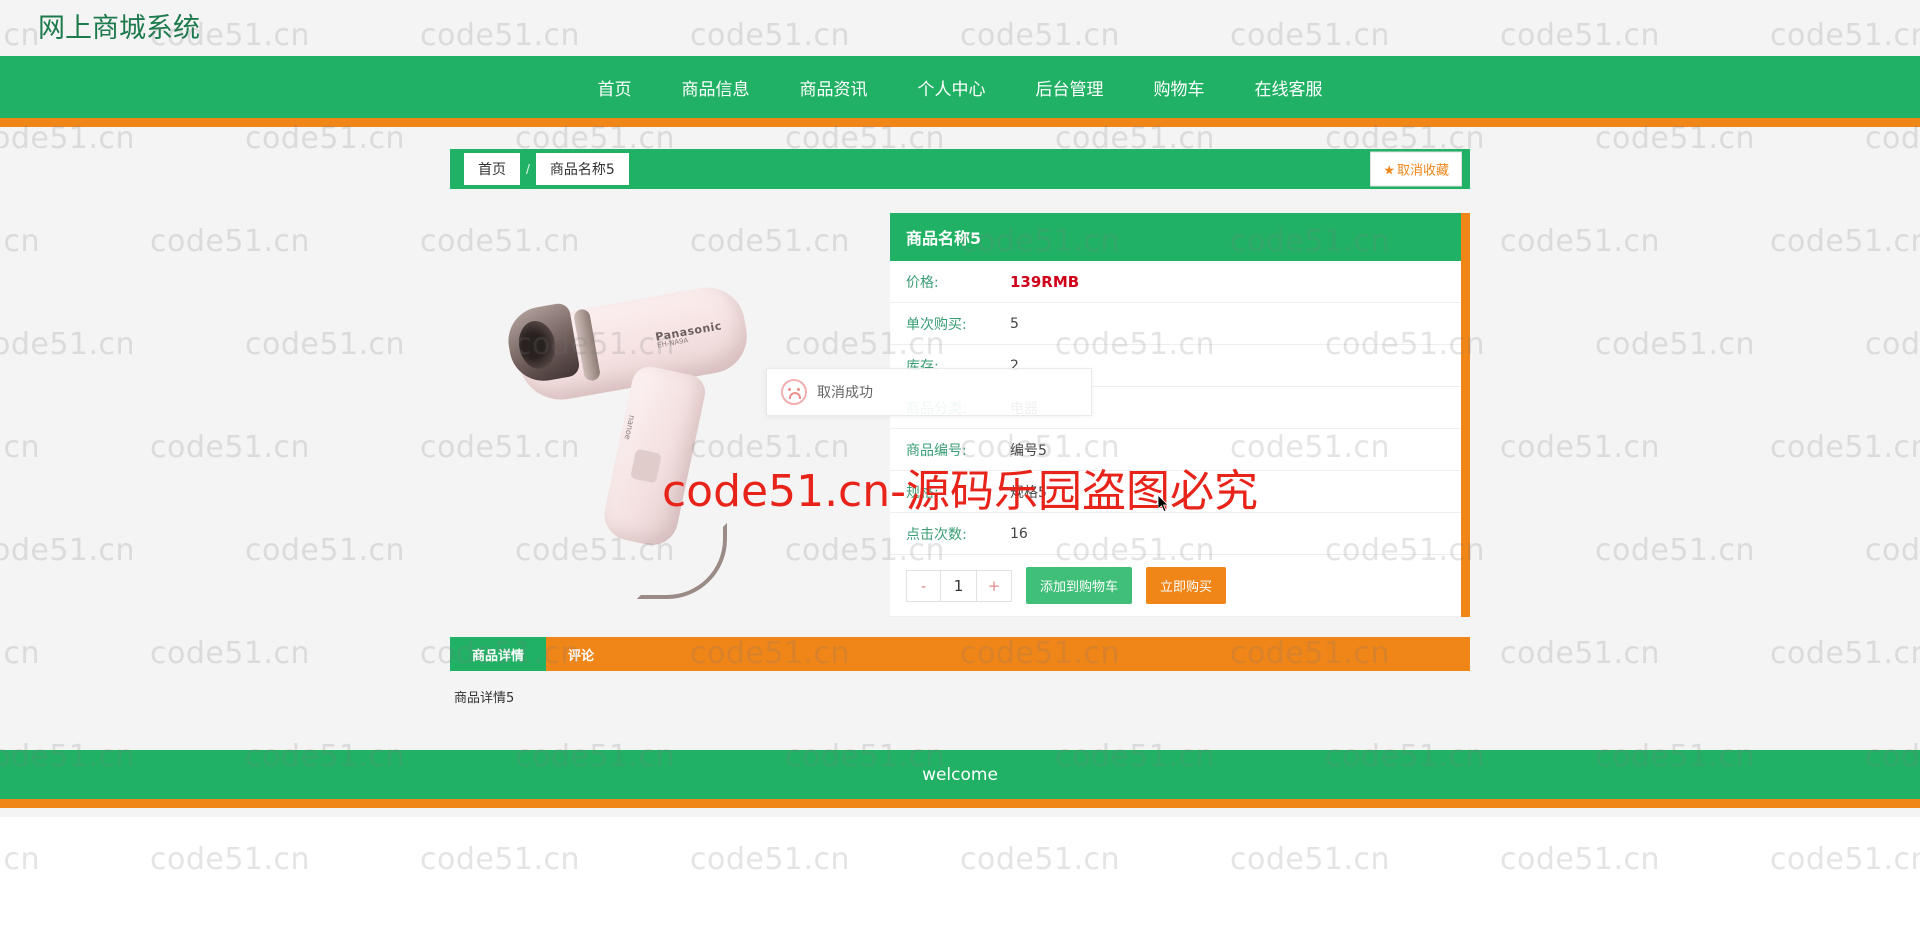 This screenshot has height=930, width=1920. I want to click on sad-face-mouth, so click(795, 395).